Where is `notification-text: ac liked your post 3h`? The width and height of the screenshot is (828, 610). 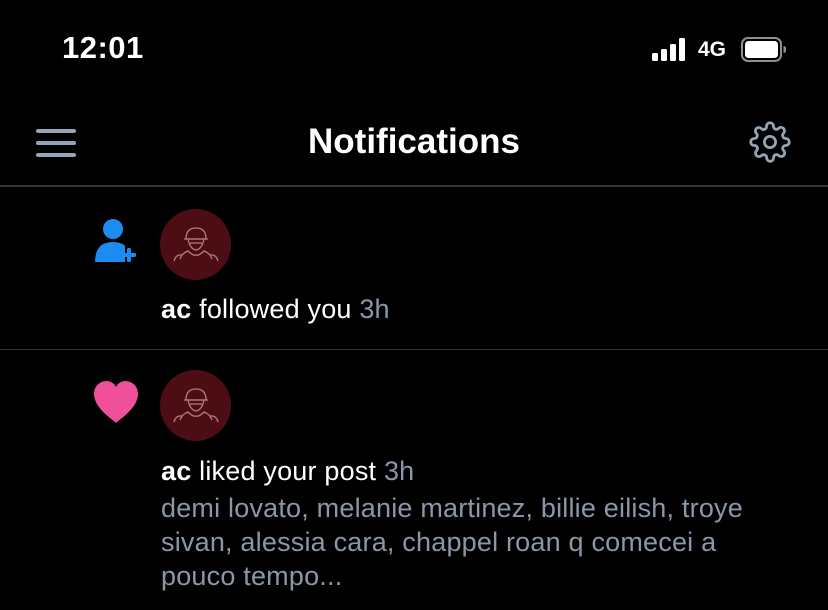
notification-text: ac liked your post 3h is located at coordinates (287, 471).